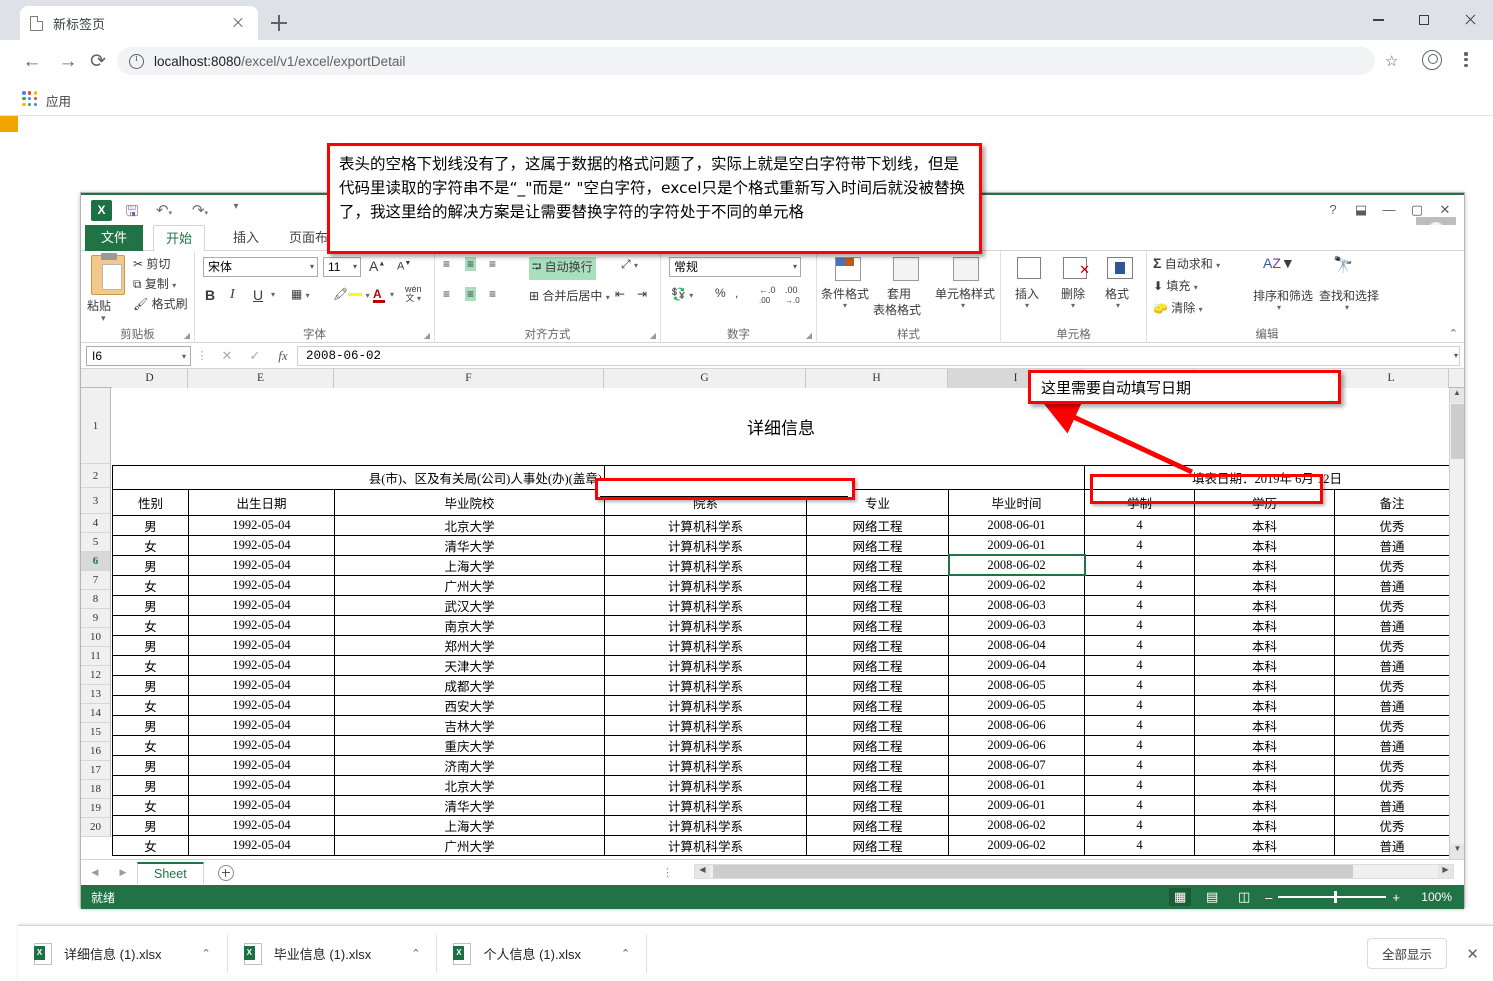  I want to click on cell-styles-label: 单元格样式, so click(965, 293).